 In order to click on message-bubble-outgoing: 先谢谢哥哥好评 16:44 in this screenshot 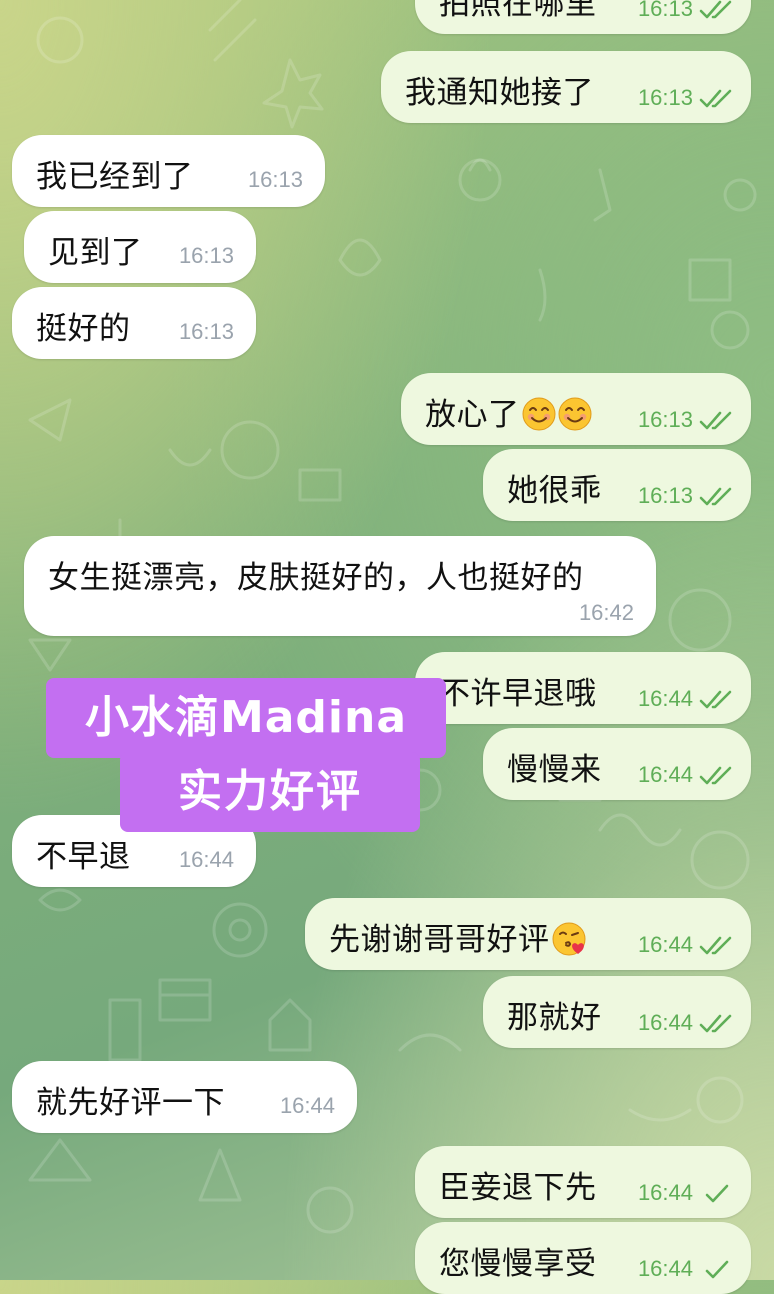, I will do `click(528, 934)`.